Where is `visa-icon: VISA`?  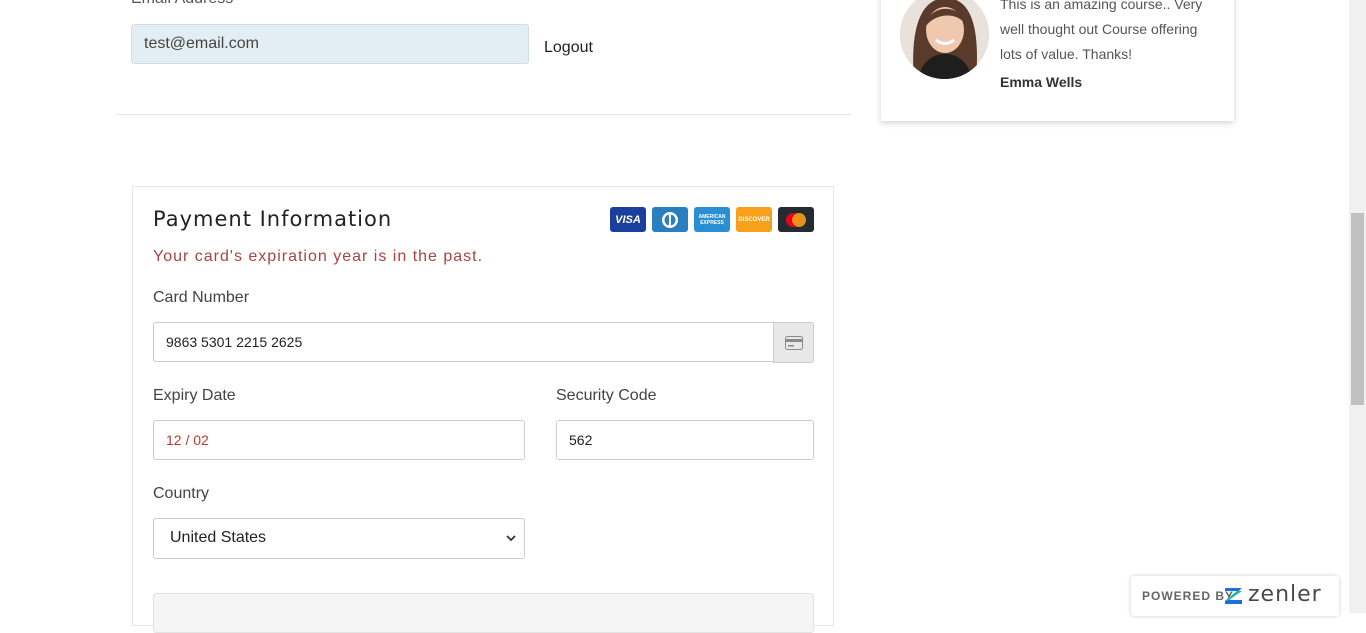 visa-icon: VISA is located at coordinates (628, 219).